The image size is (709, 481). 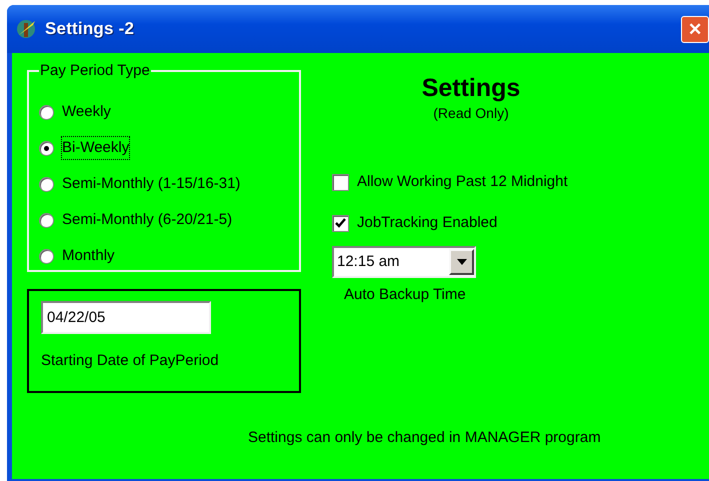 I want to click on checkbox-label: Allow Working Past 12 Midnight, so click(x=462, y=182).